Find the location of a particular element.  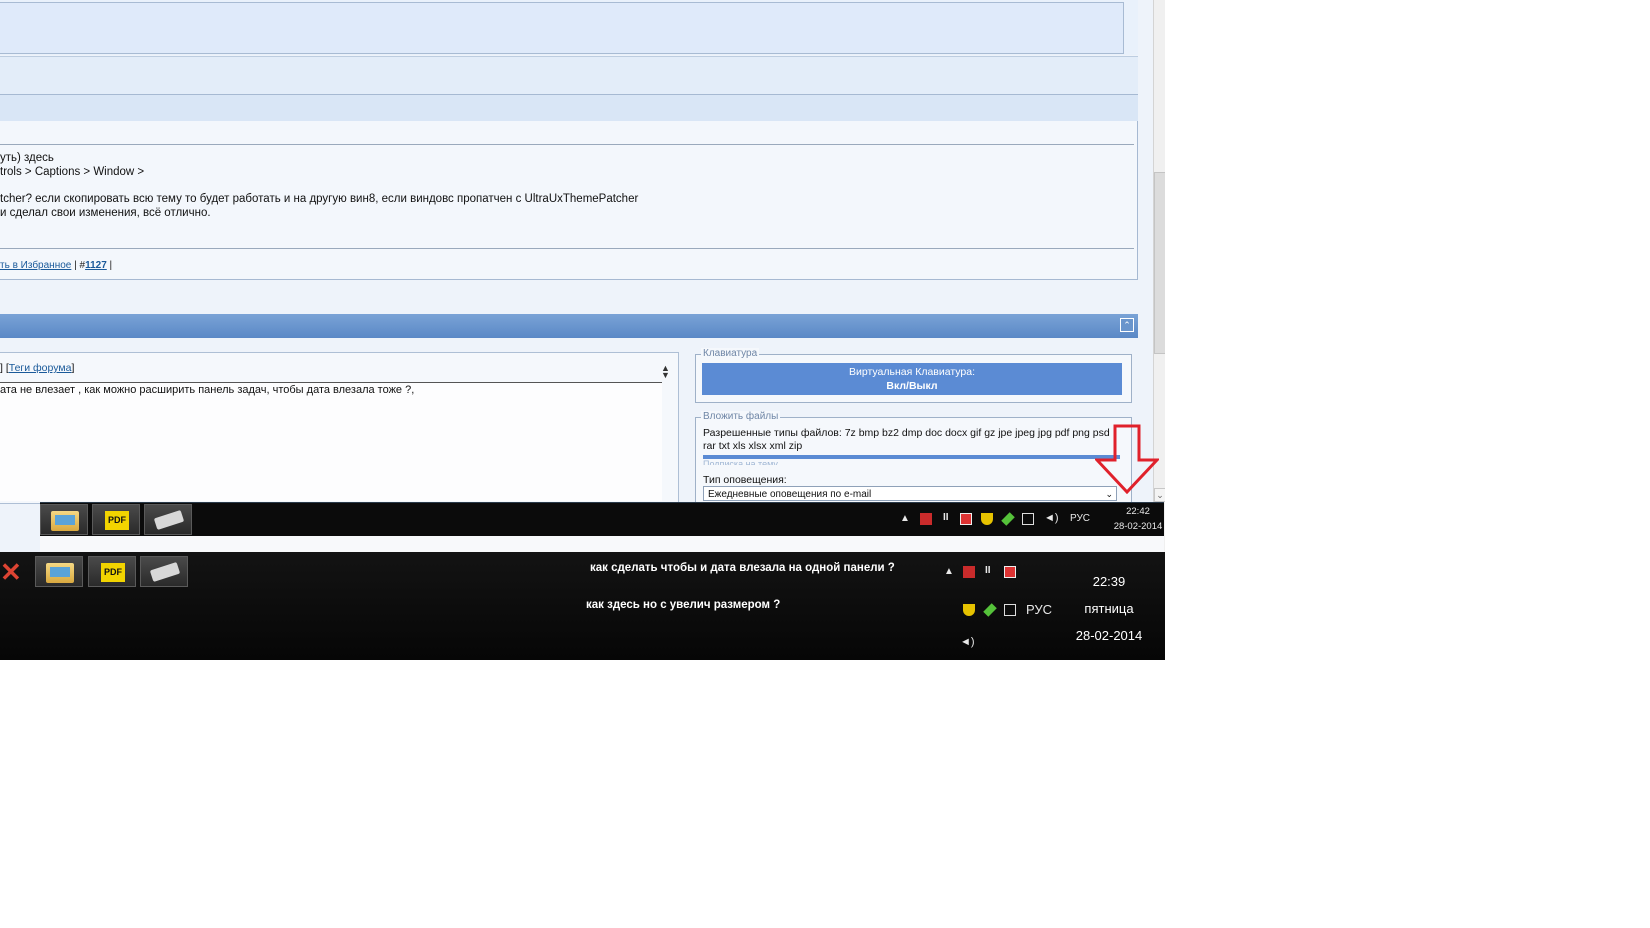

volume-icon-large: ◄) is located at coordinates (967, 642).